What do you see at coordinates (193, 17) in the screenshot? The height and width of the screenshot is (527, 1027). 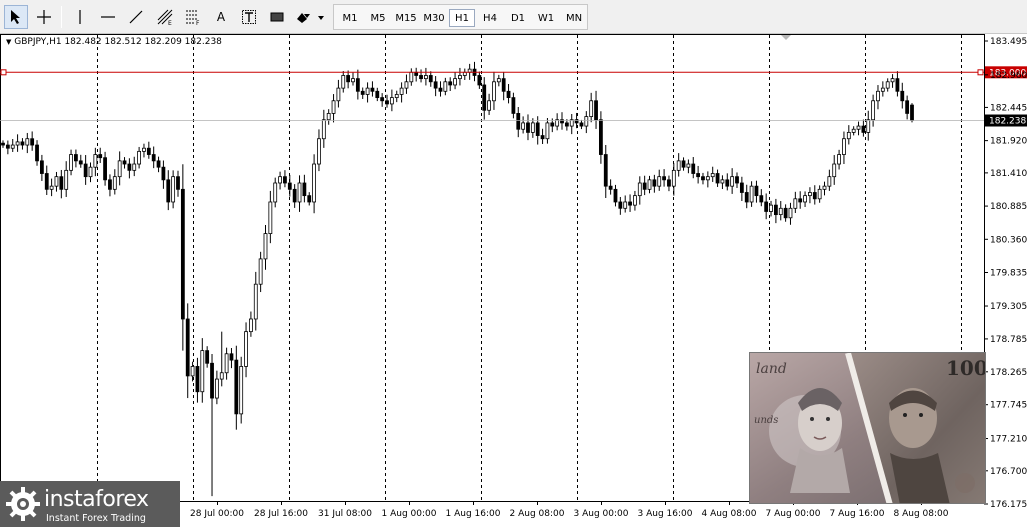 I see `fibonacci-tool-button: F` at bounding box center [193, 17].